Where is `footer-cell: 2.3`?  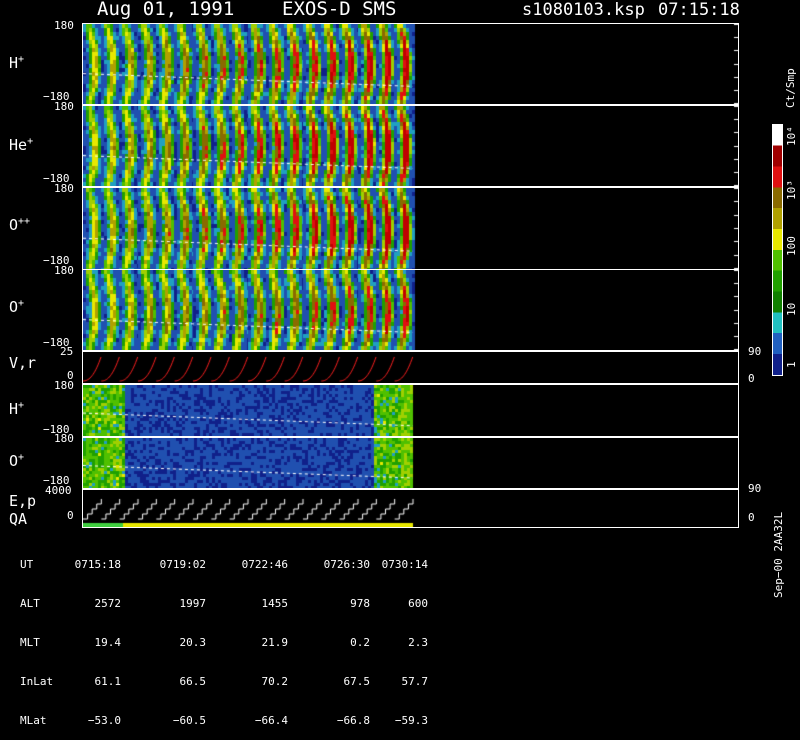 footer-cell: 2.3 is located at coordinates (418, 642).